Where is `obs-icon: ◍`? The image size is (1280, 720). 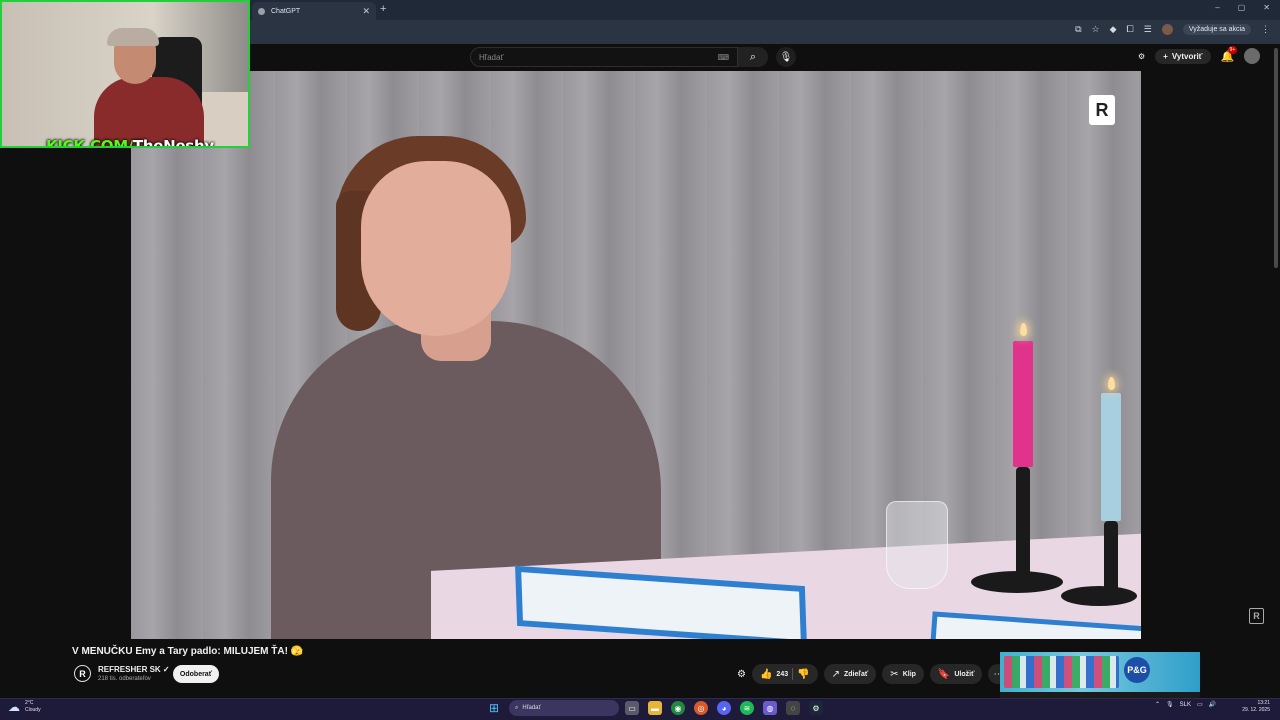 obs-icon: ◍ is located at coordinates (770, 708).